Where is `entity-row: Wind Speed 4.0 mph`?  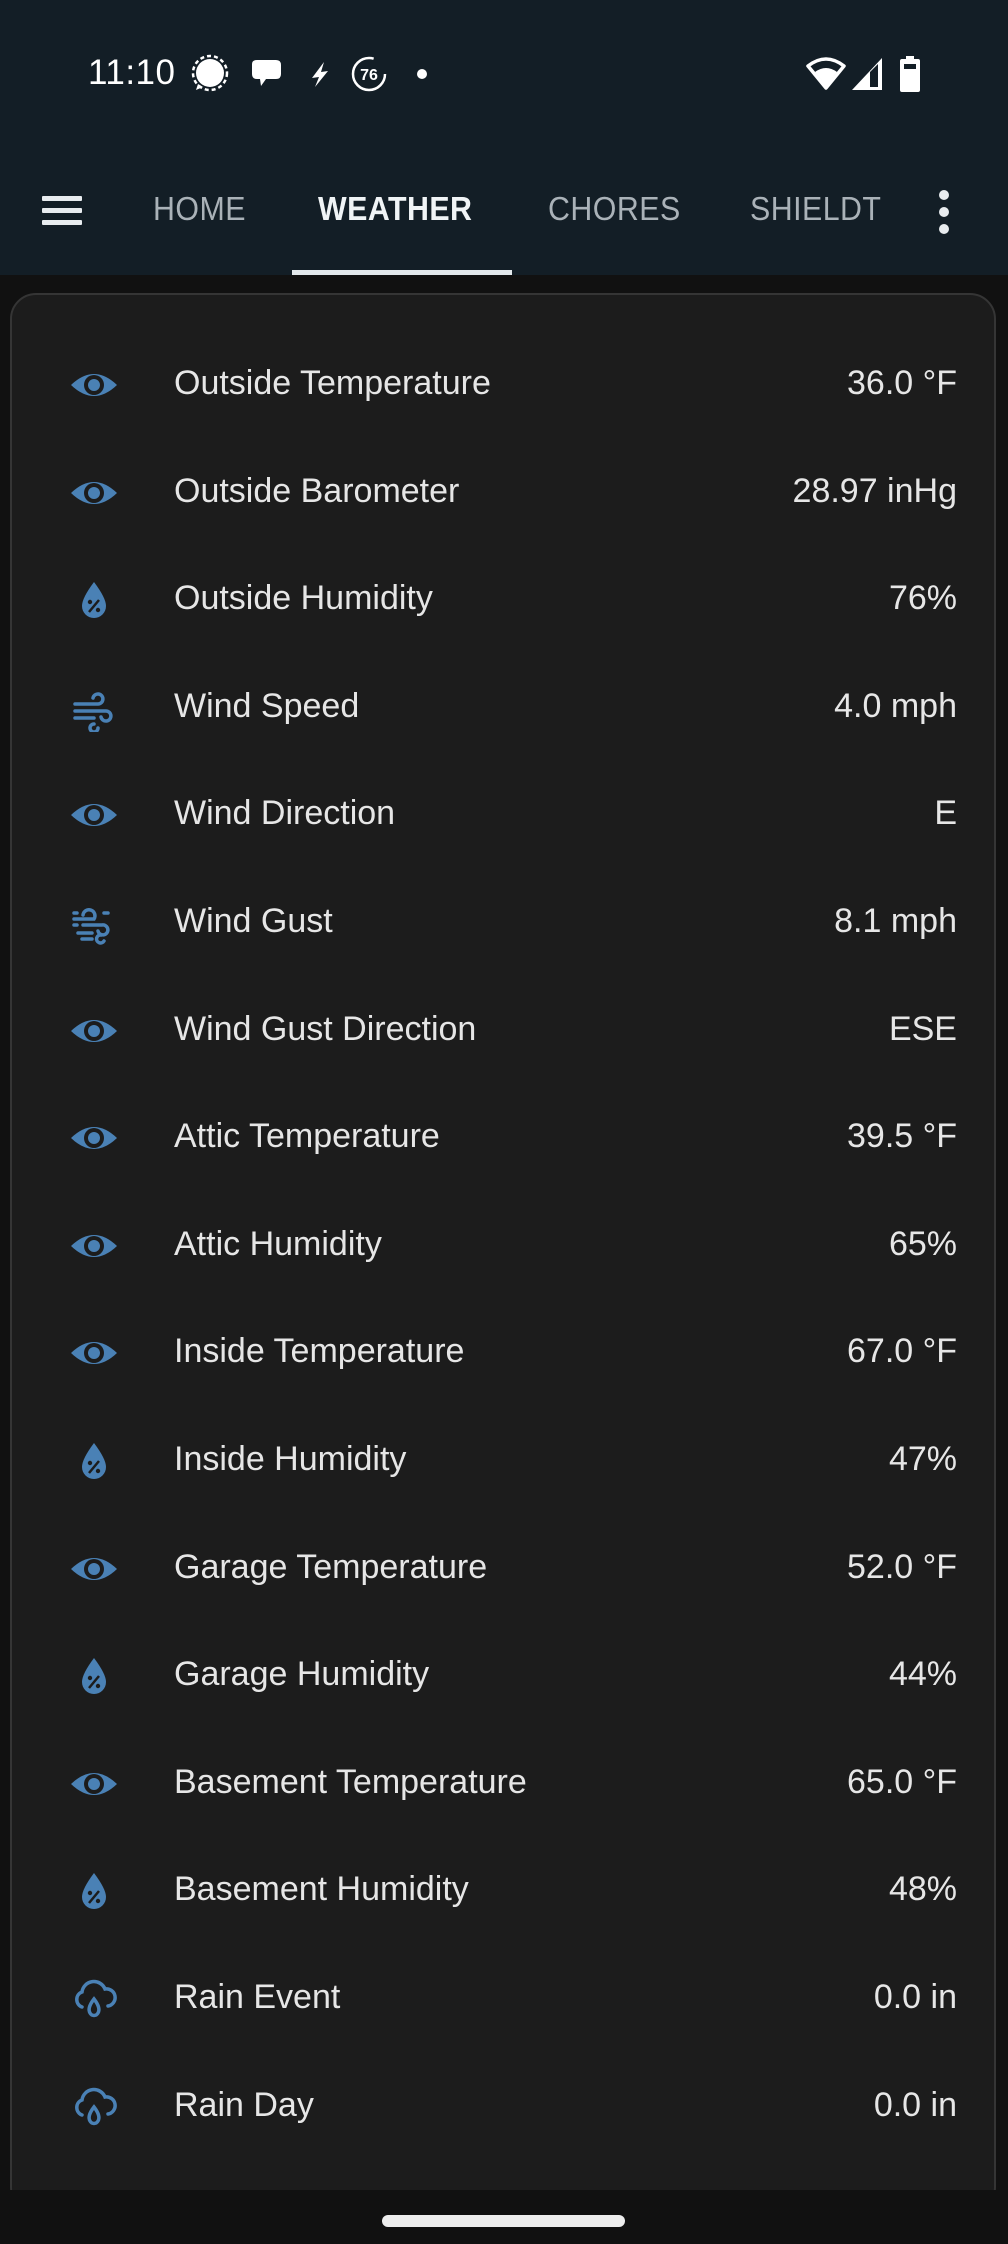 entity-row: Wind Speed 4.0 mph is located at coordinates (503, 708).